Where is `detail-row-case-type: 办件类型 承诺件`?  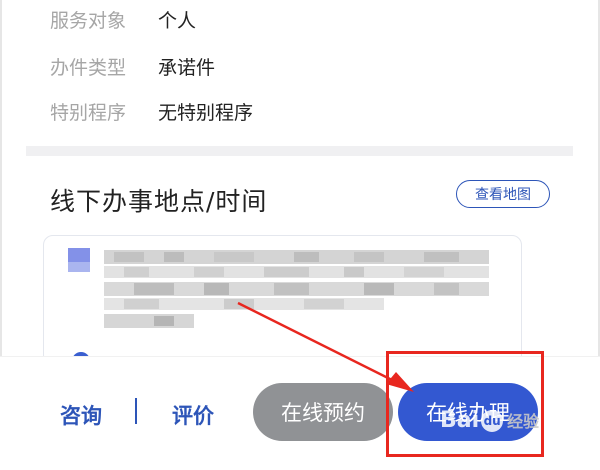 detail-row-case-type: 办件类型 承诺件 is located at coordinates (132, 66).